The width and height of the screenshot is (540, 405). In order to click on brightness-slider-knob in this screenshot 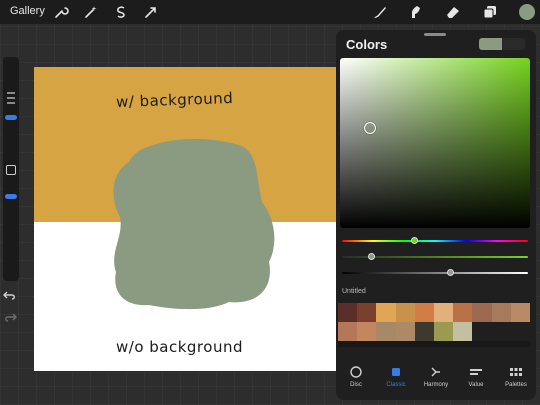, I will do `click(450, 272)`.